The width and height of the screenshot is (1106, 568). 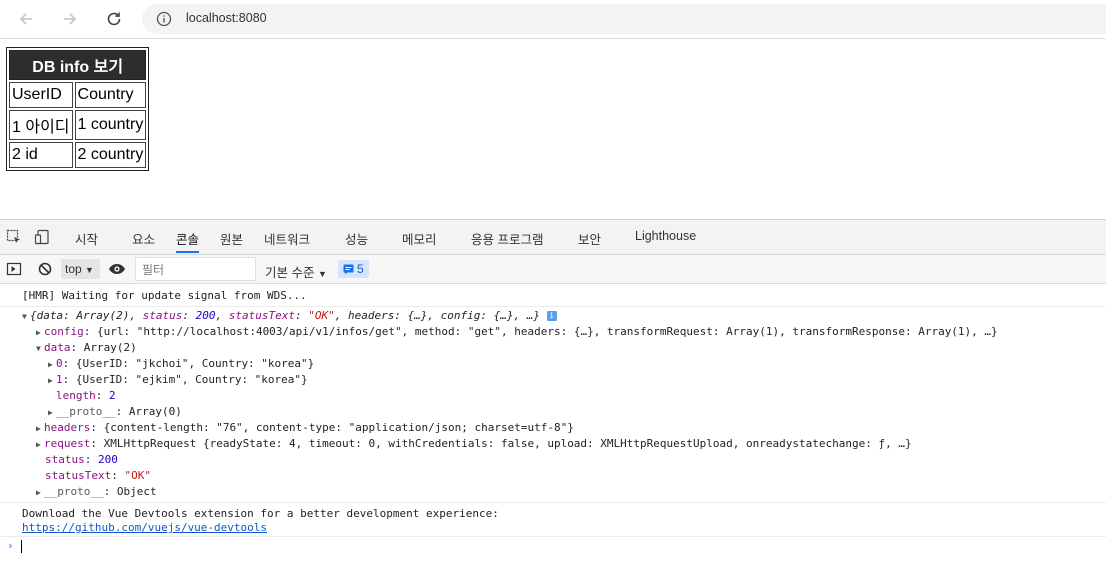 I want to click on tab-console: 콘솔, so click(x=188, y=241).